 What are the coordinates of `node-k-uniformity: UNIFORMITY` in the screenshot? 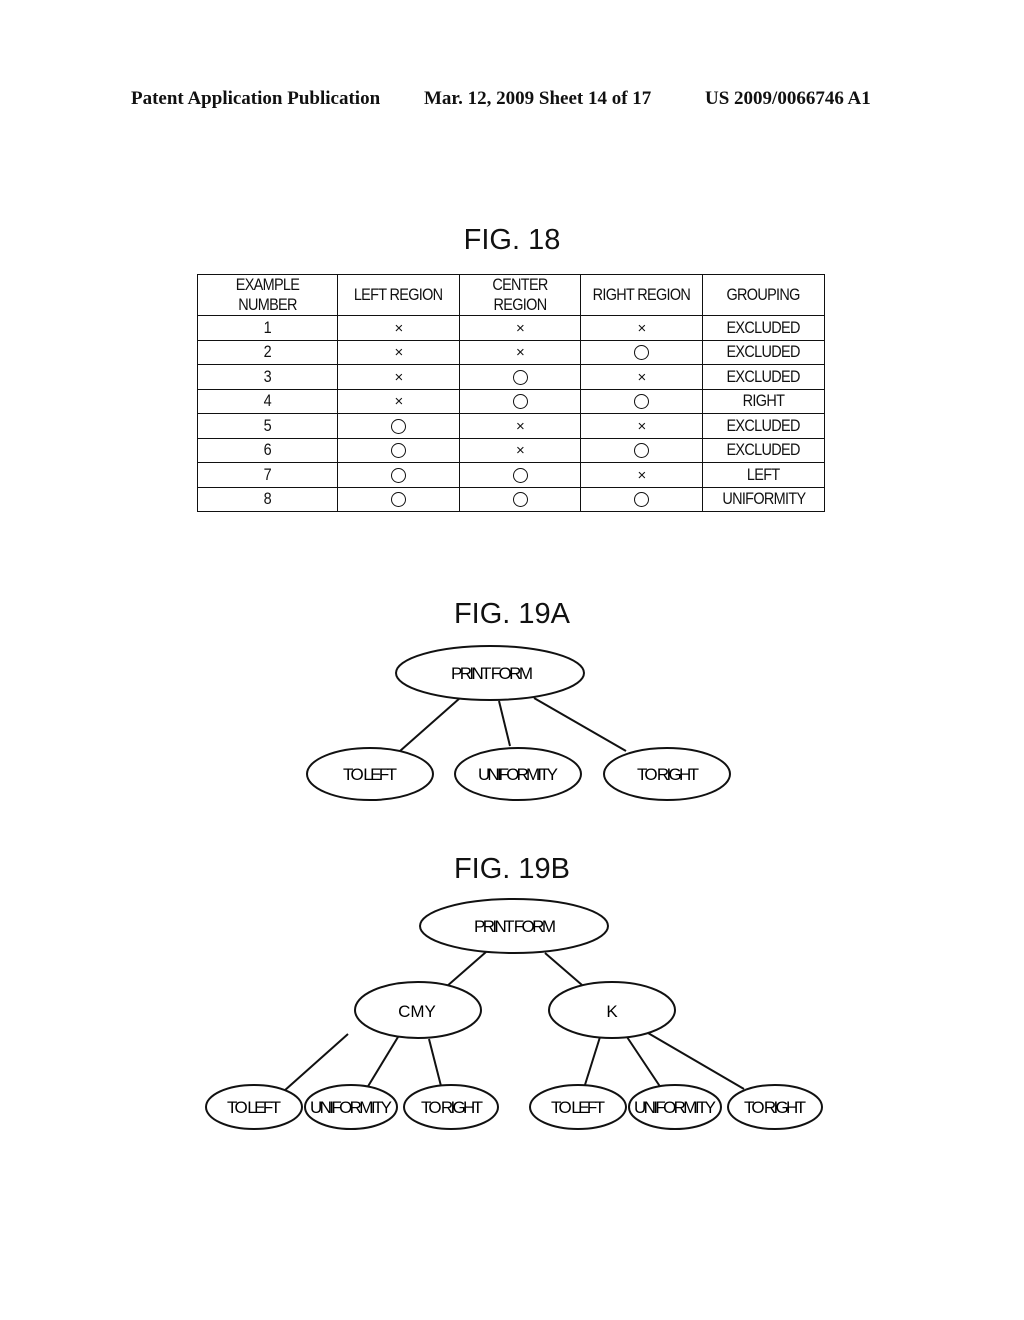 It's located at (675, 1107).